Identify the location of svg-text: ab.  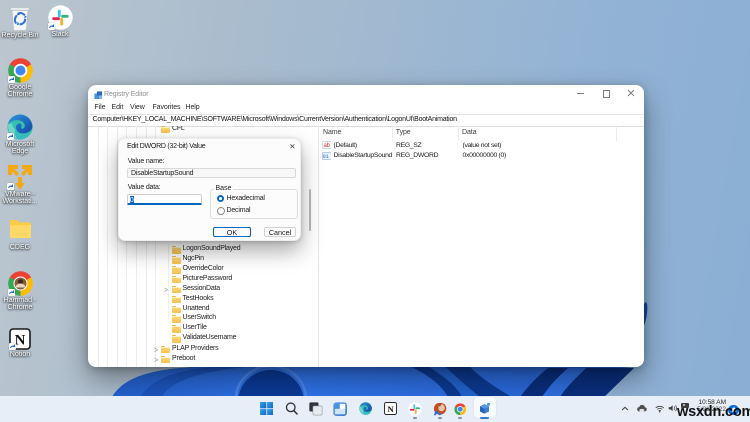
(326, 146).